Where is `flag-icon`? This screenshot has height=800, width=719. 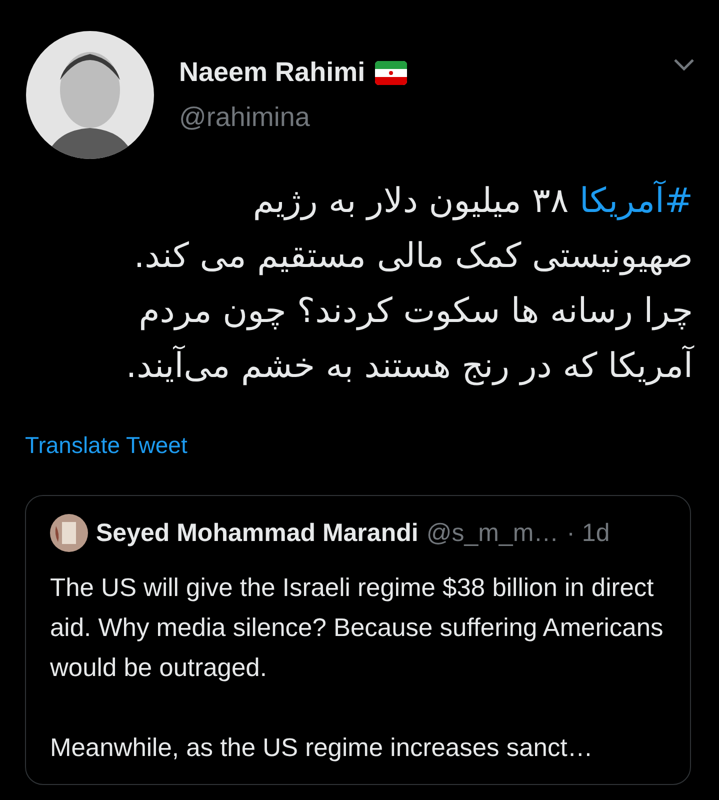
flag-icon is located at coordinates (391, 72).